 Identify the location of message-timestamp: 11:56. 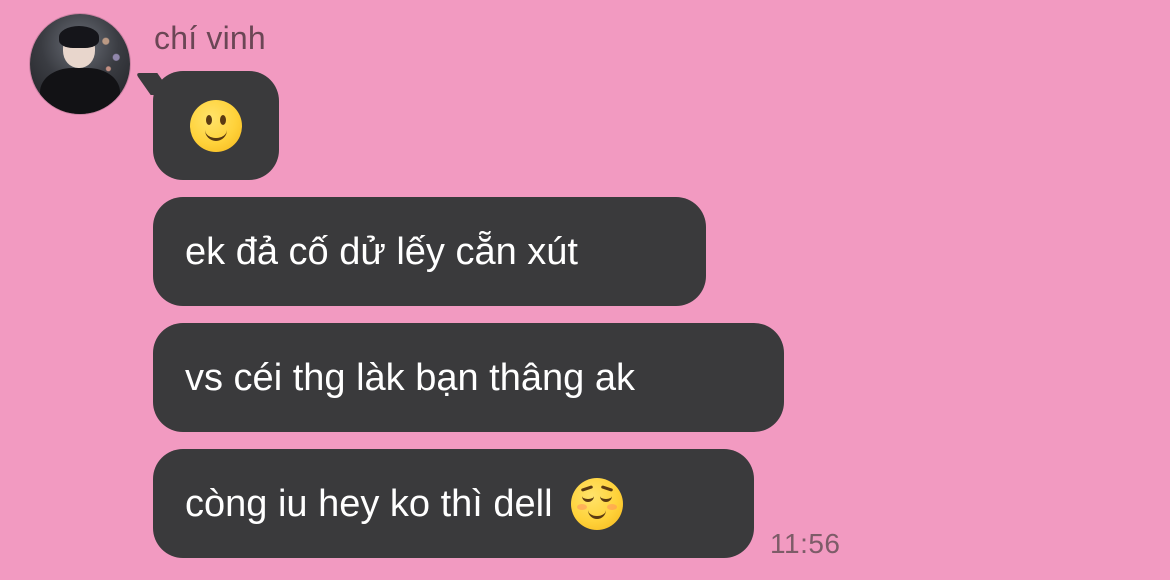
(805, 543).